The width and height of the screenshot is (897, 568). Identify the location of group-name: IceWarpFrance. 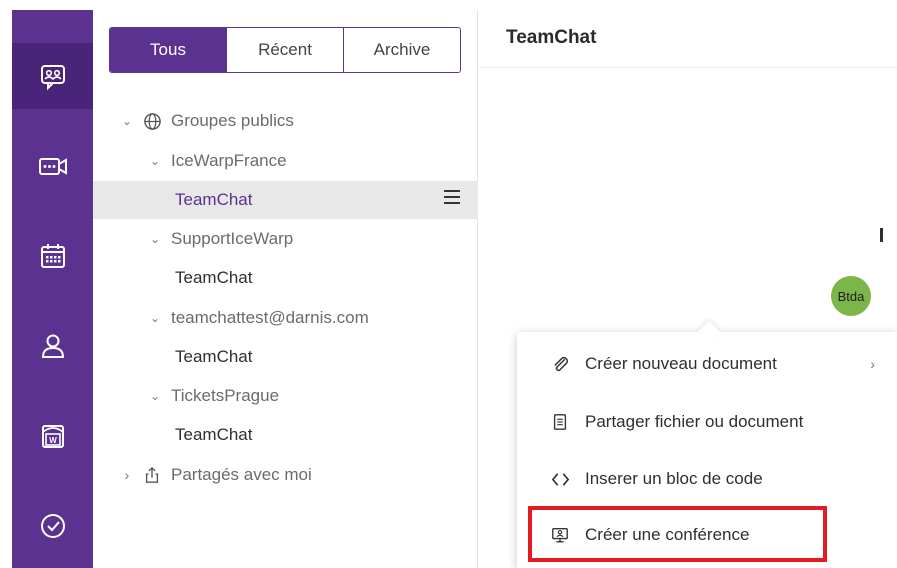
(229, 160).